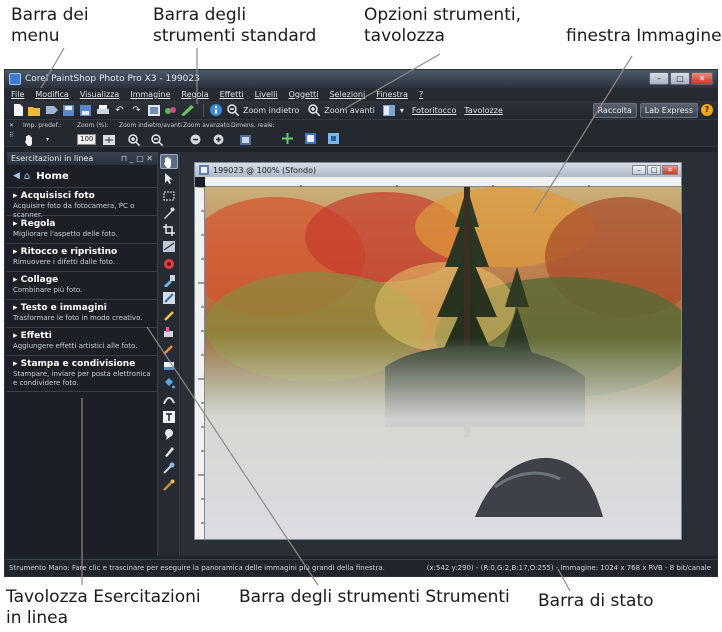 The width and height of the screenshot is (722, 632). Describe the element at coordinates (313, 110) in the screenshot. I see `zoom-in-icon` at that location.